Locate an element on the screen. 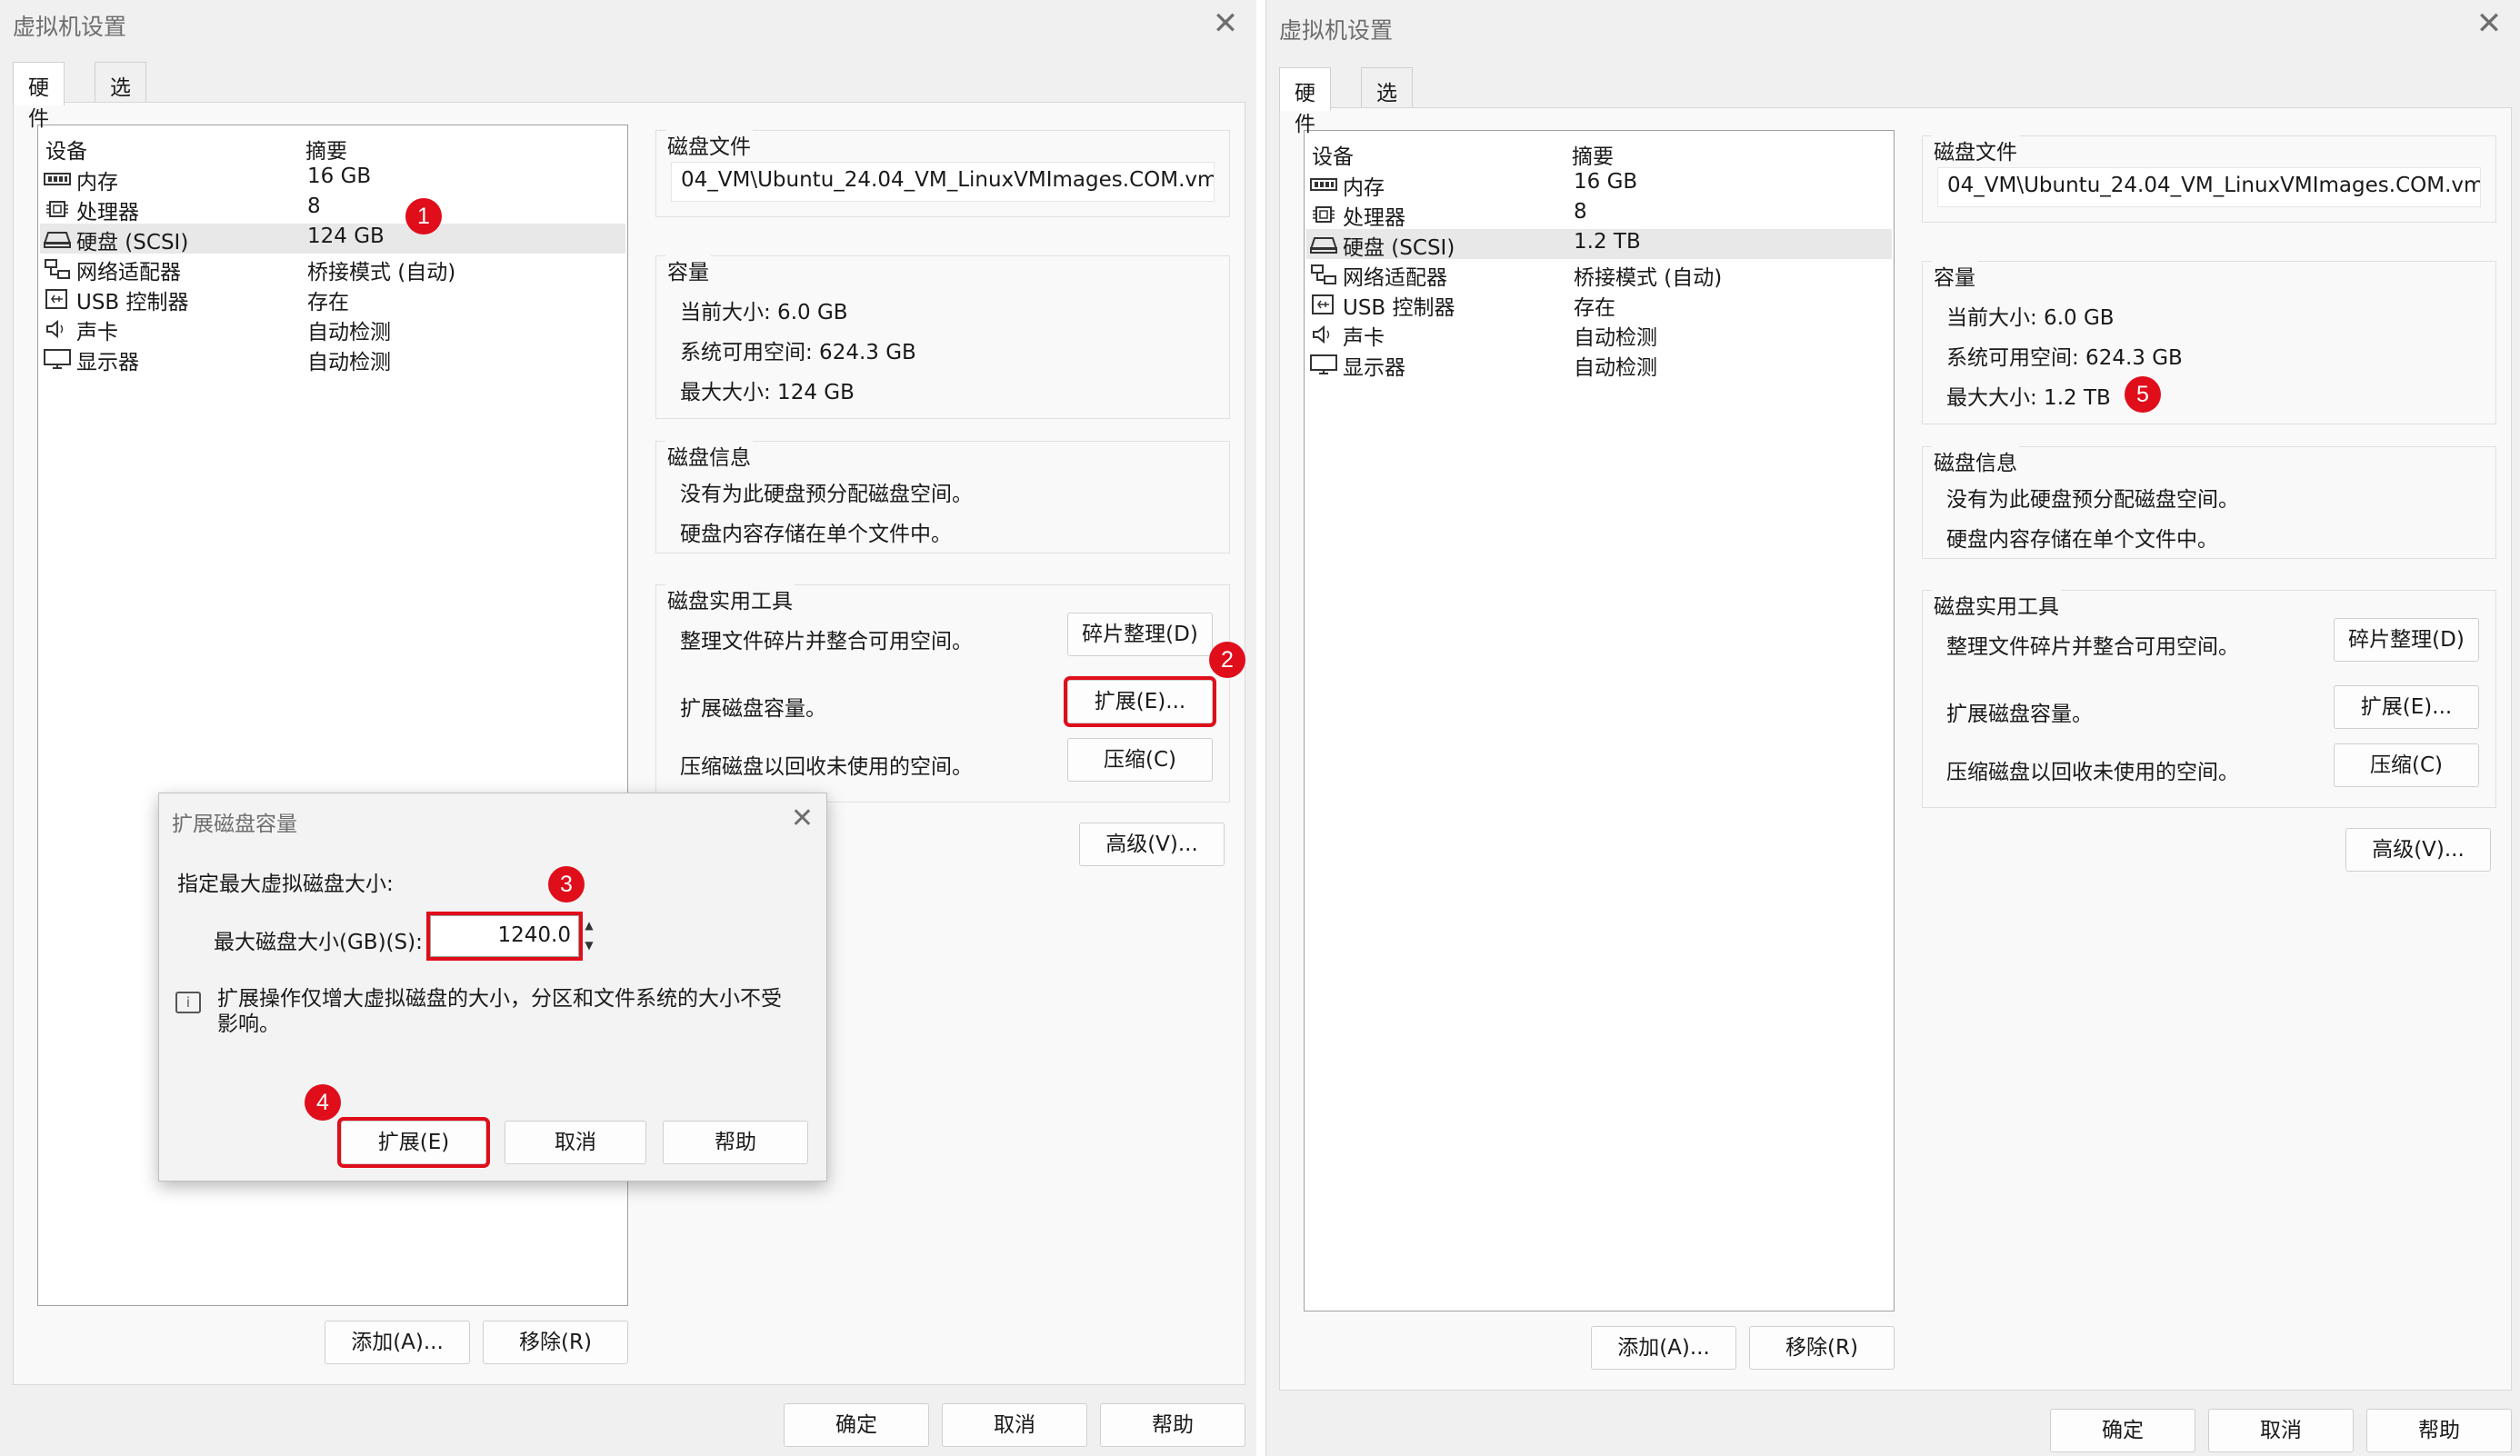 The height and width of the screenshot is (1456, 2520). step-badge-2: 2 is located at coordinates (1227, 660).